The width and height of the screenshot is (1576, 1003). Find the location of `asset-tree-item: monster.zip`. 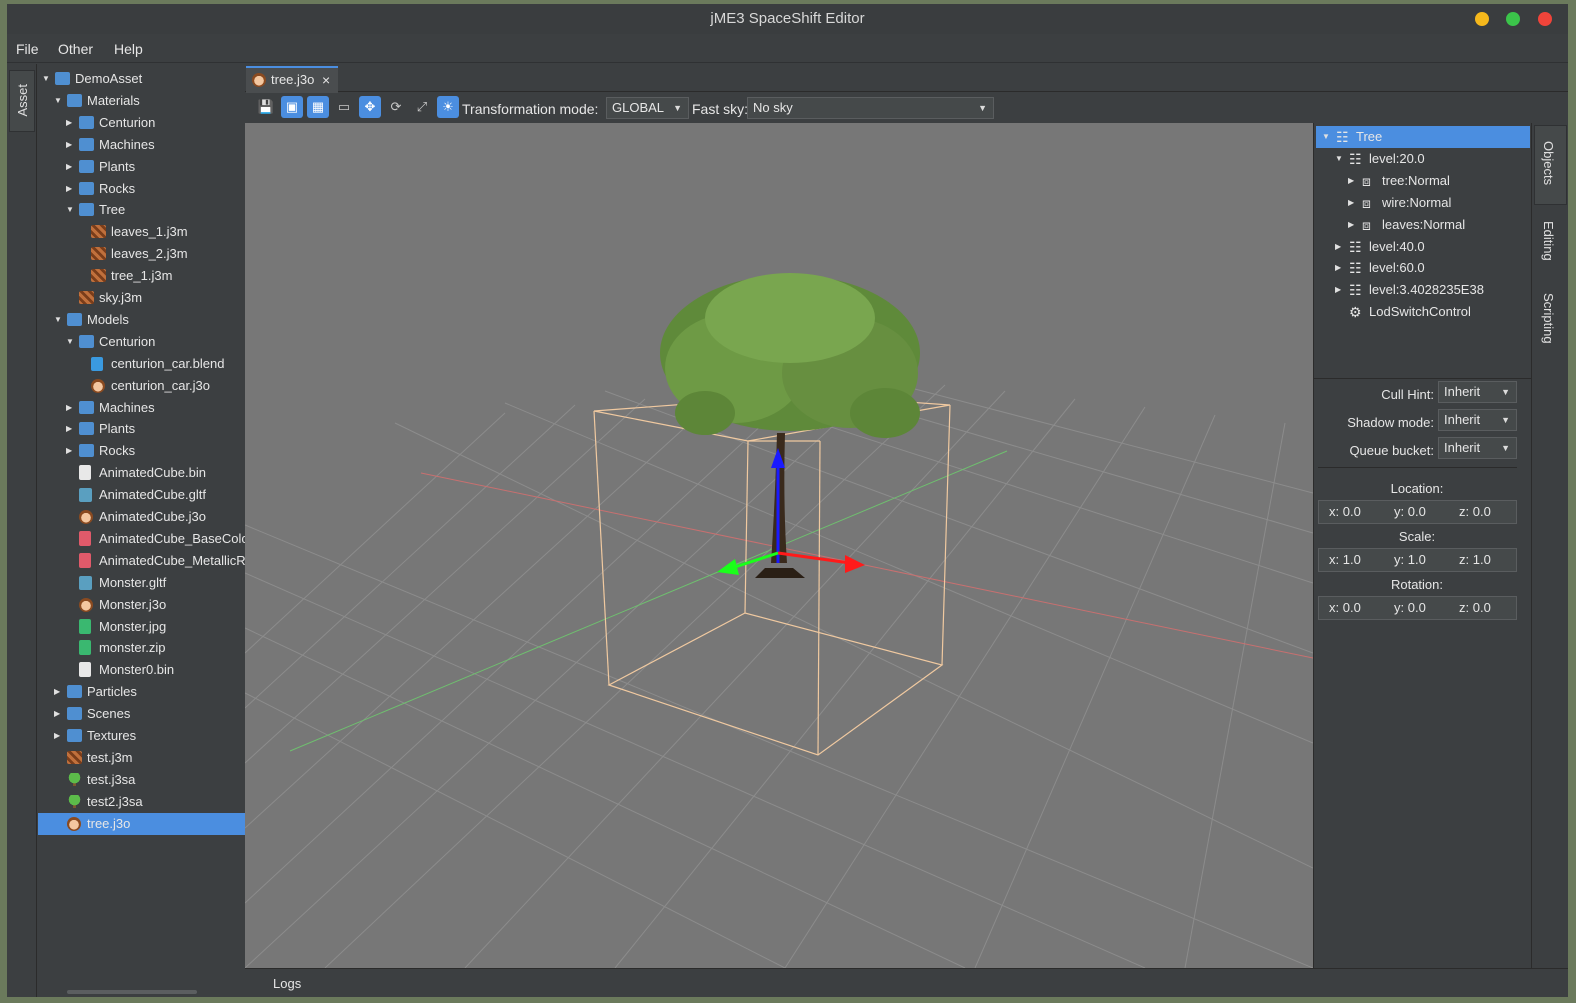

asset-tree-item: monster.zip is located at coordinates (141, 648).